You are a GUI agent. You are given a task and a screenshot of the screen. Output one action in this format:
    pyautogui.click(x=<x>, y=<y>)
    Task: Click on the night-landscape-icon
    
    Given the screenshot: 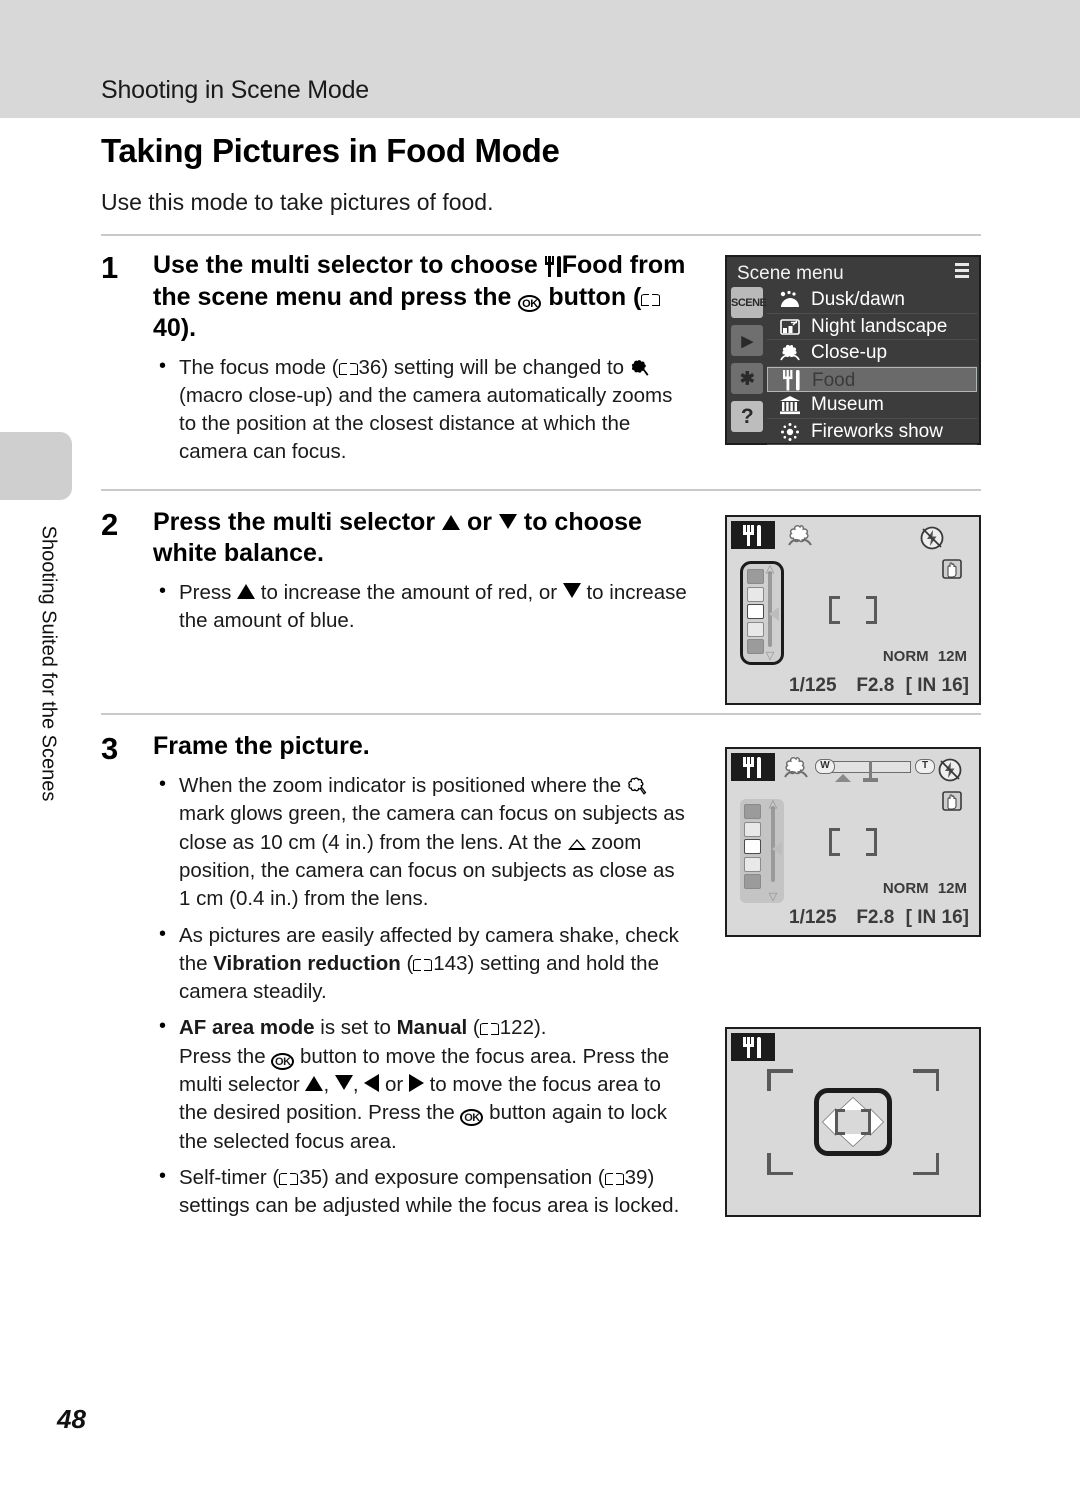 What is the action you would take?
    pyautogui.click(x=790, y=327)
    